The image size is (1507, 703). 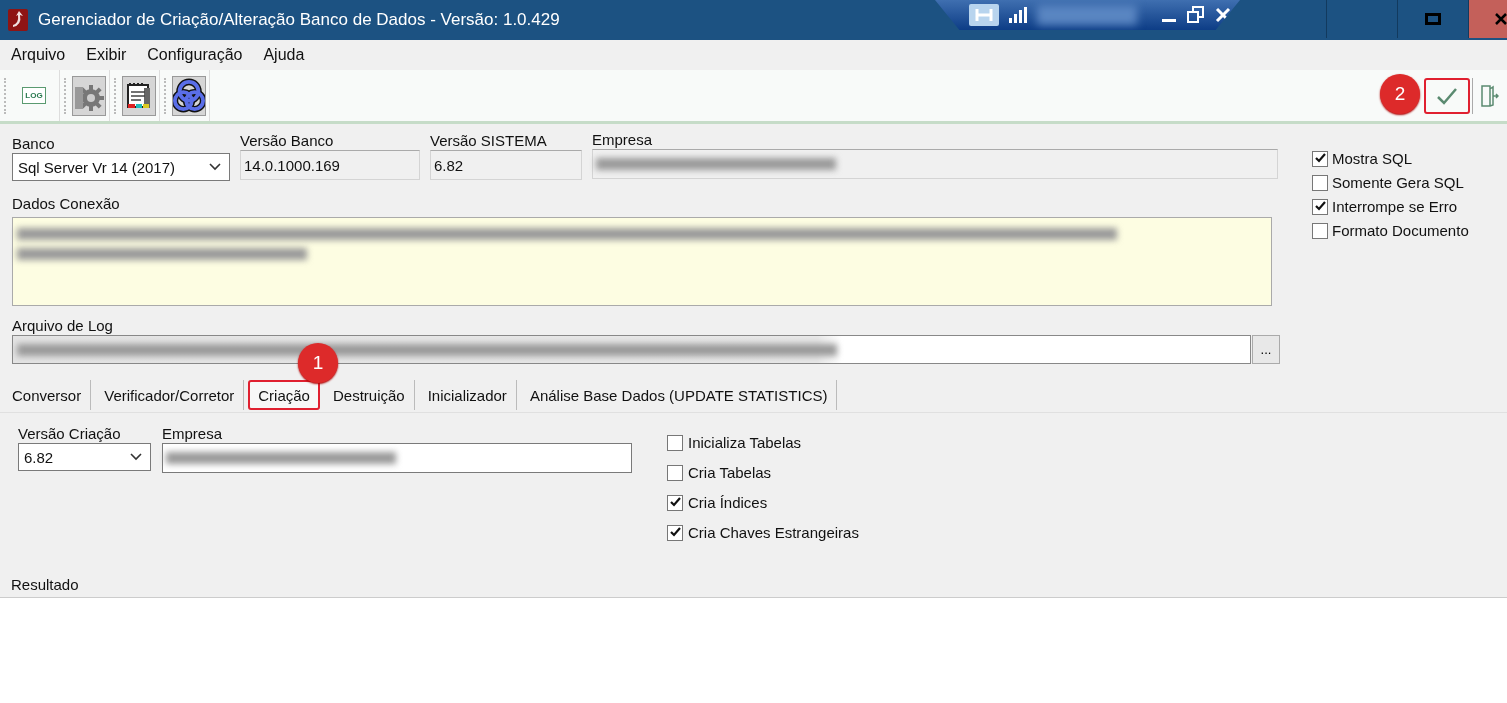 I want to click on menu-item: Ajuda, so click(x=284, y=55).